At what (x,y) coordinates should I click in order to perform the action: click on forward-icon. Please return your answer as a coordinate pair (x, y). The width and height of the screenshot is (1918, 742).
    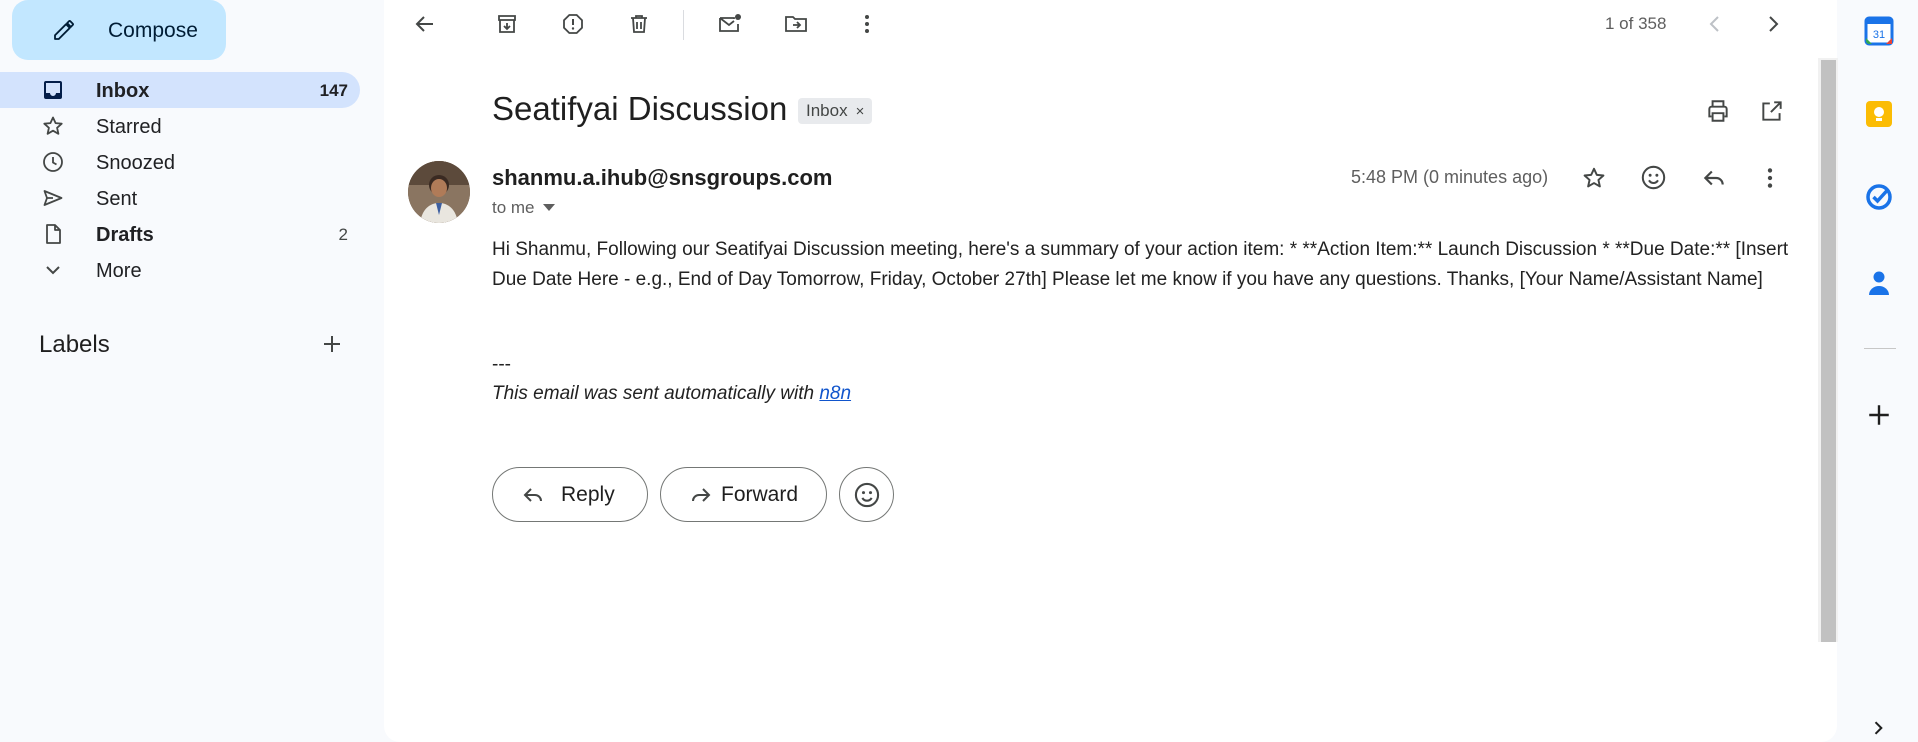
    Looking at the image, I should click on (701, 495).